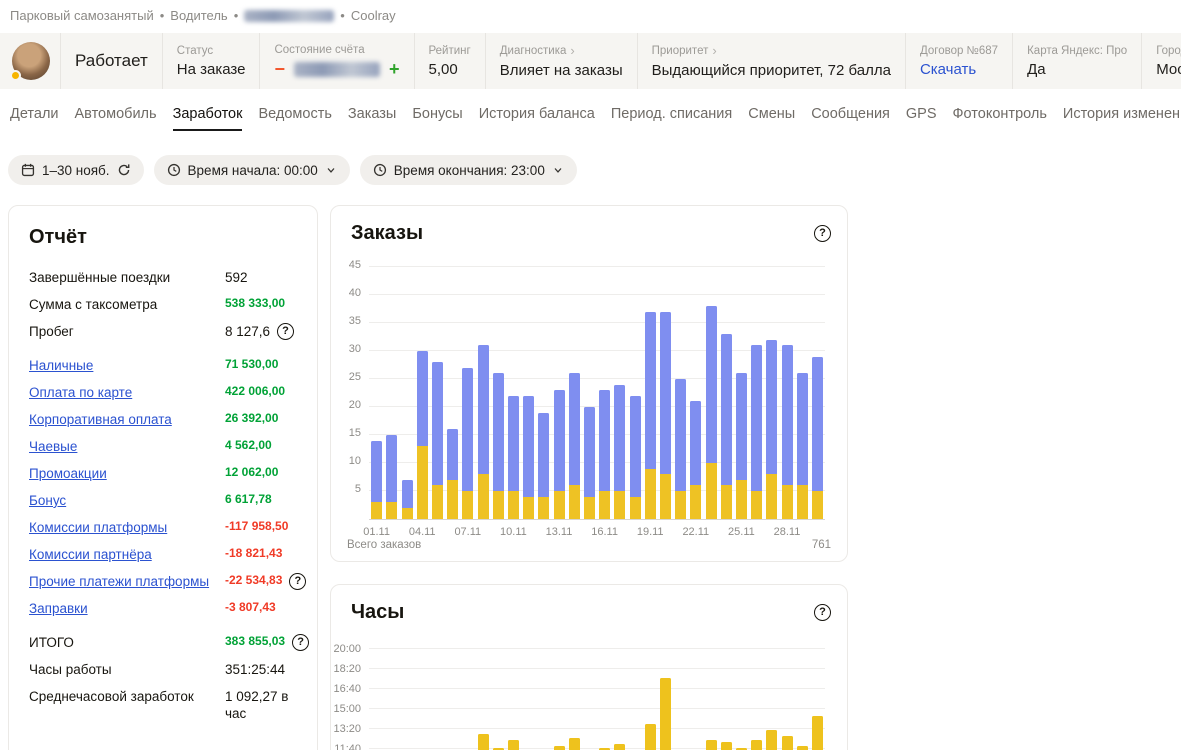 The width and height of the screenshot is (1181, 750). What do you see at coordinates (294, 118) in the screenshot?
I see `tab-4: Ведомость` at bounding box center [294, 118].